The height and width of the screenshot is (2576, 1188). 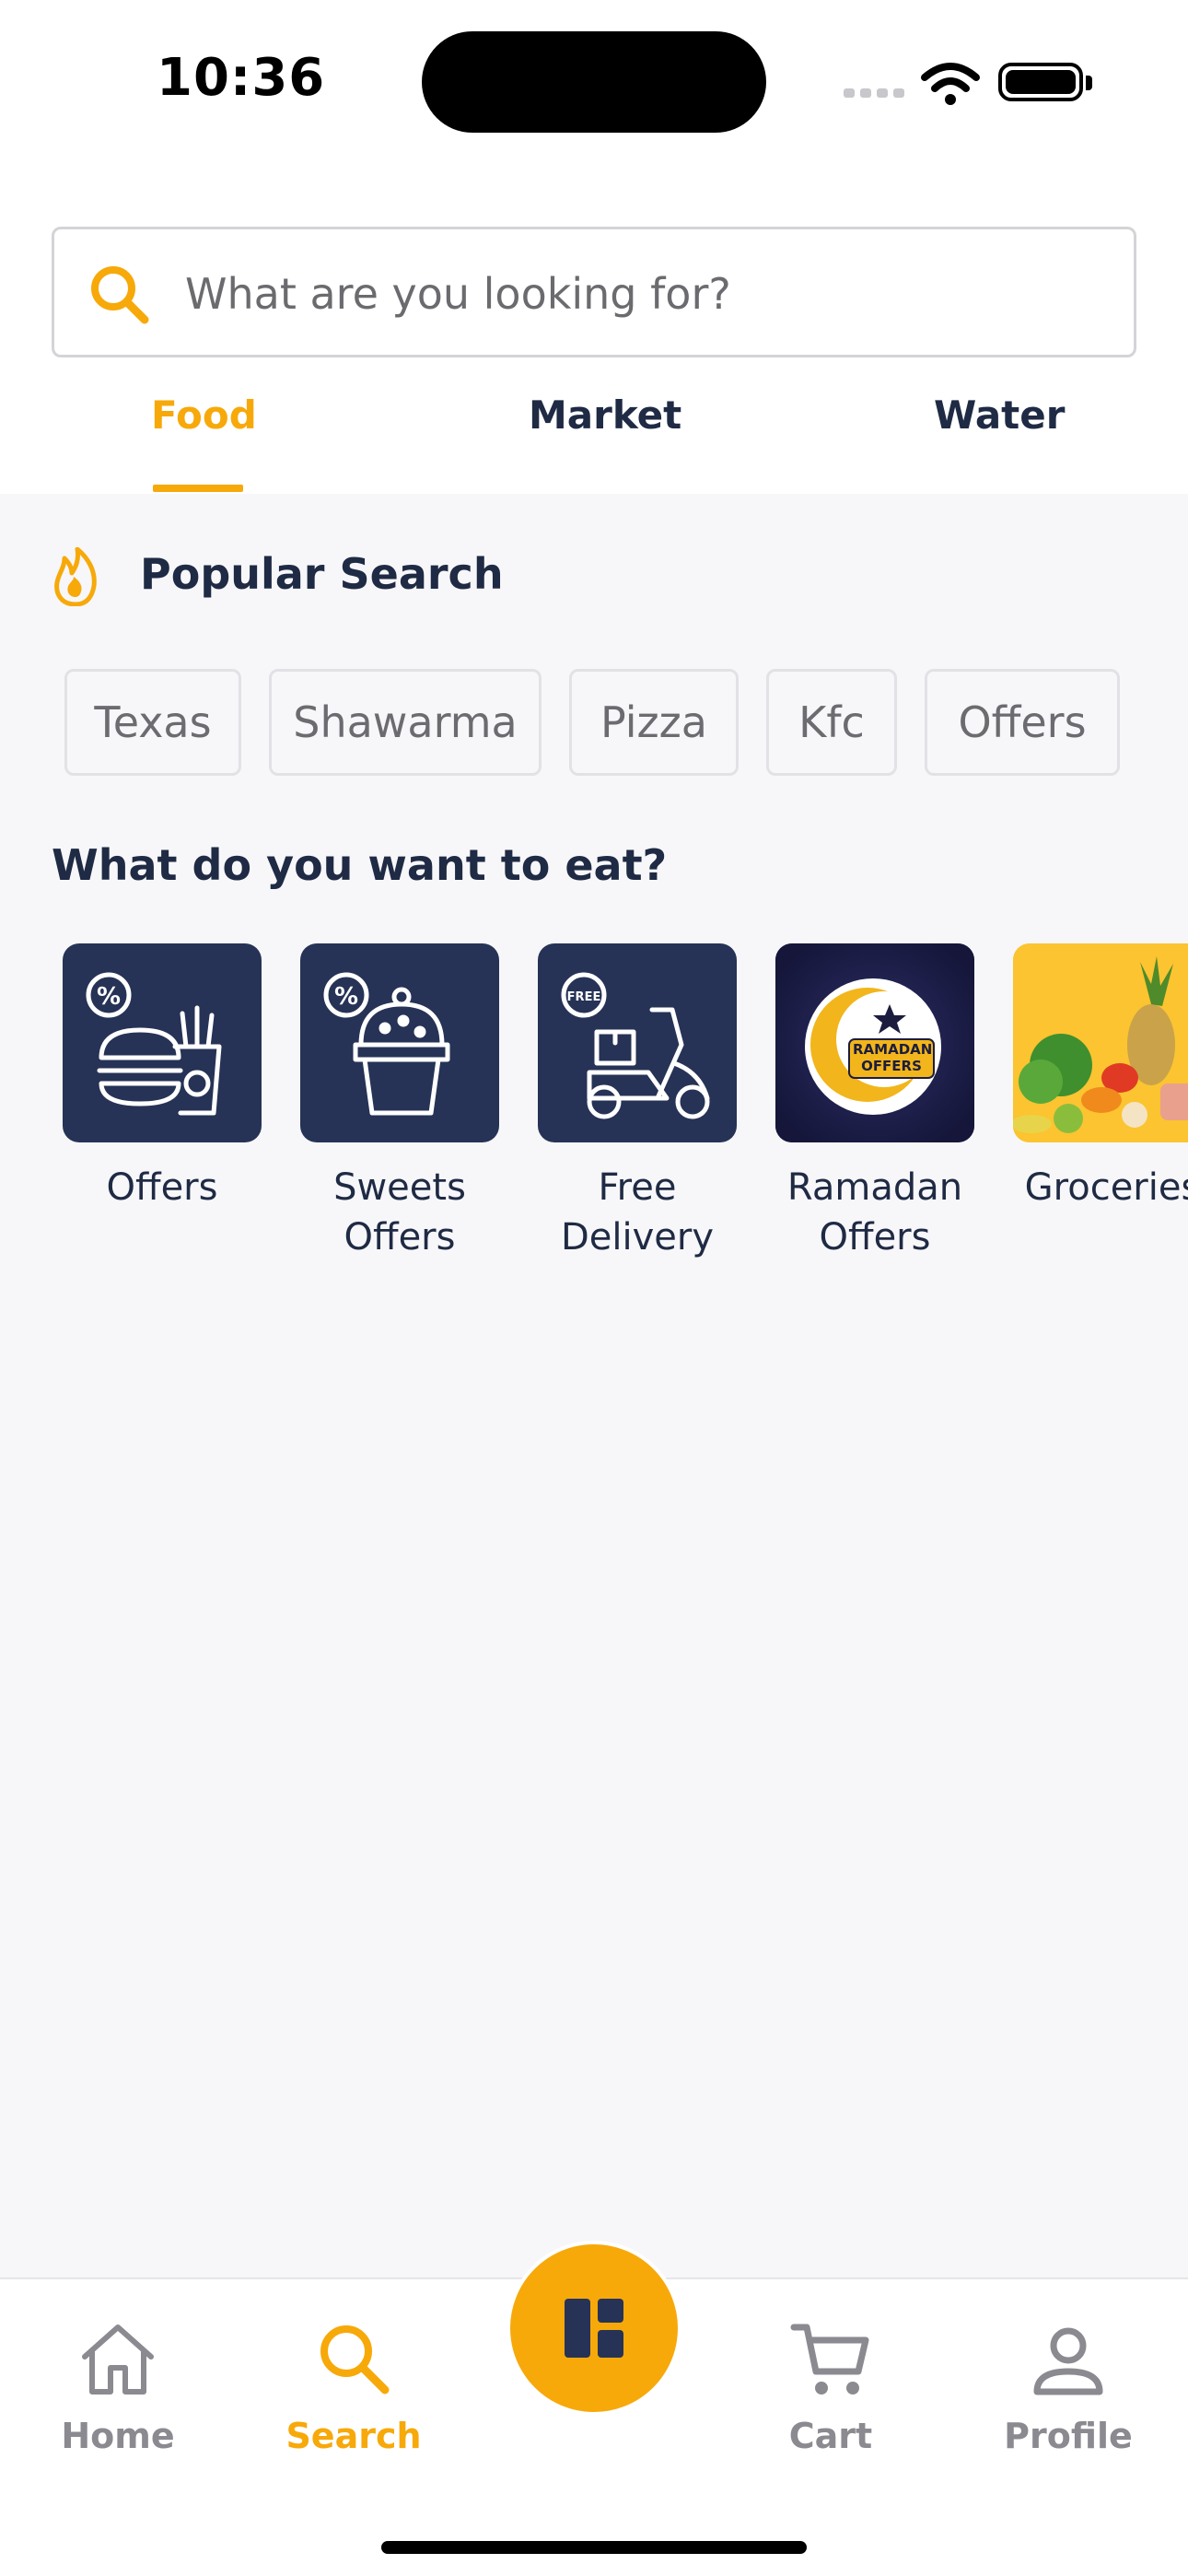 What do you see at coordinates (1068, 2361) in the screenshot?
I see `profile-icon` at bounding box center [1068, 2361].